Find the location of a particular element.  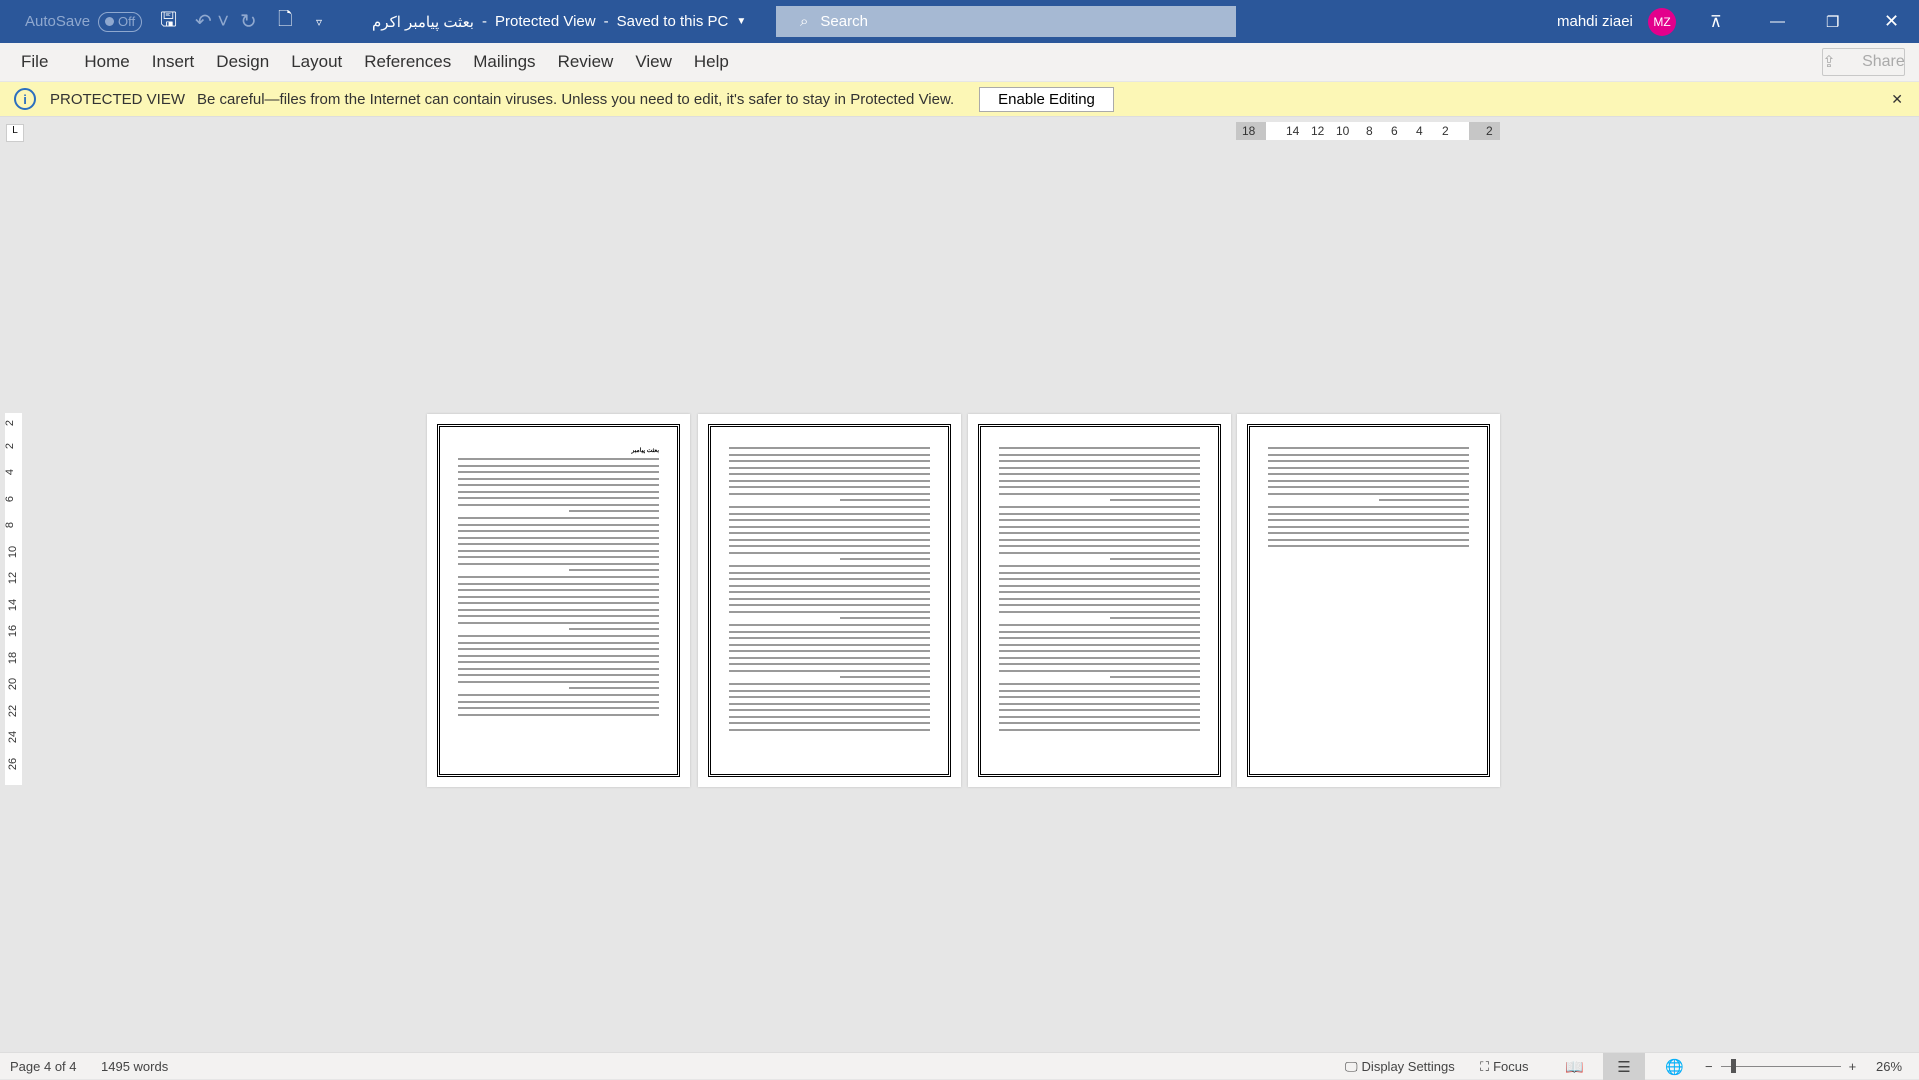

customize-toolbar-icon: ▿ is located at coordinates (319, 21).